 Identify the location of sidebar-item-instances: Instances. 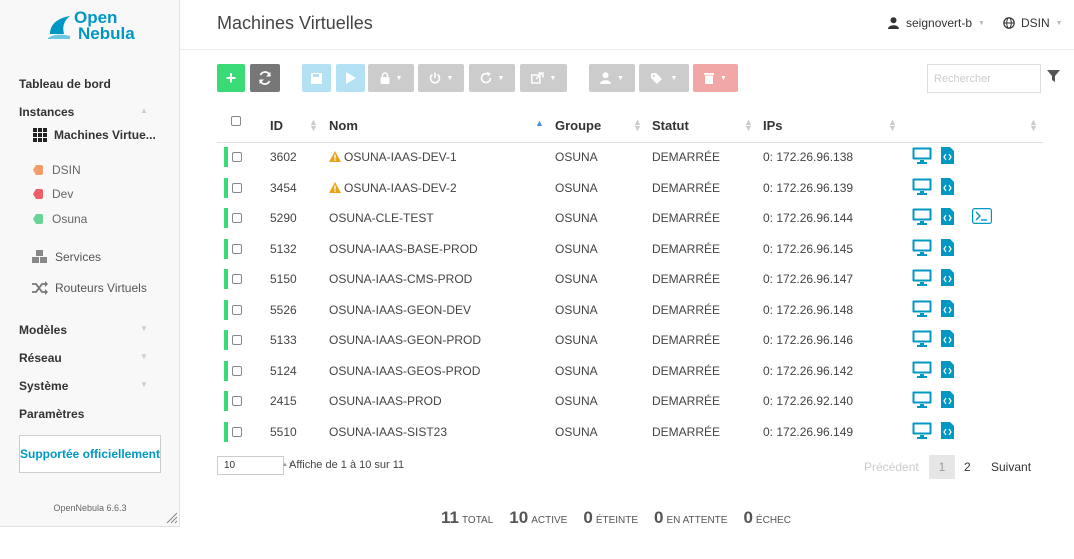
(46, 112).